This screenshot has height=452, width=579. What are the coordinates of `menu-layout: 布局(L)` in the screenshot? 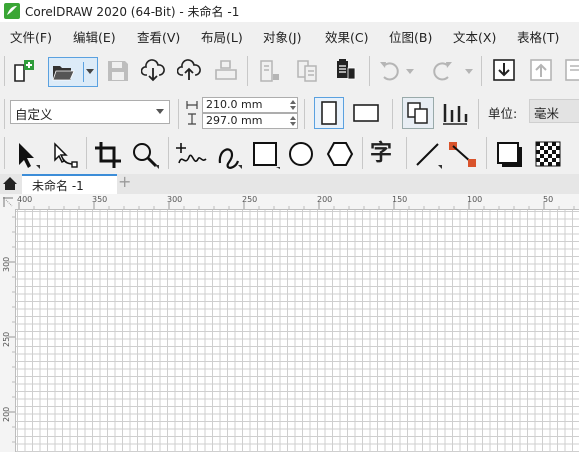 It's located at (222, 36).